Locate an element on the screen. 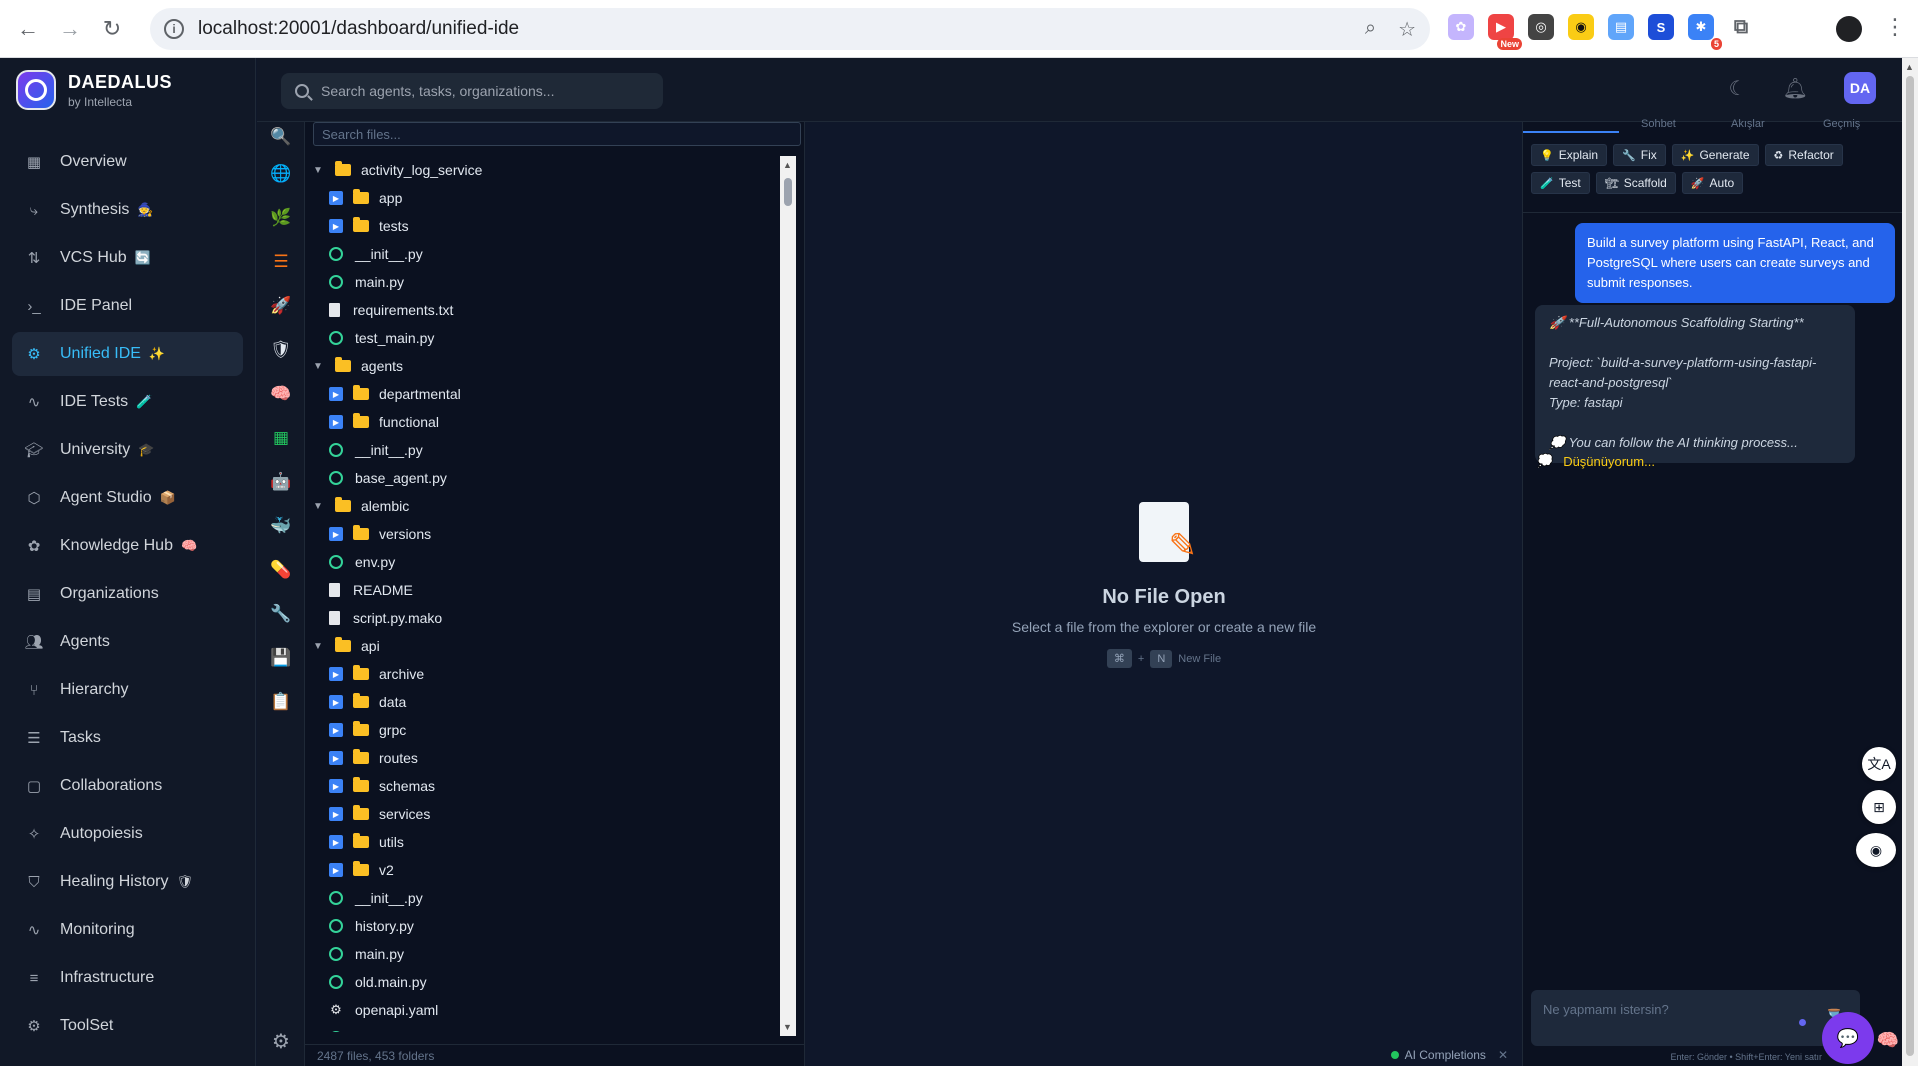 The width and height of the screenshot is (1918, 1066). notes-tool-icon: 📋 is located at coordinates (281, 702).